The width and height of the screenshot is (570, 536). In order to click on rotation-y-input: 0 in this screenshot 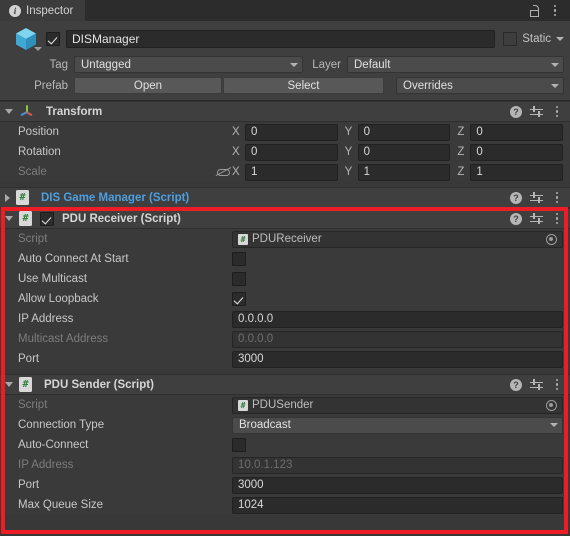, I will do `click(404, 152)`.